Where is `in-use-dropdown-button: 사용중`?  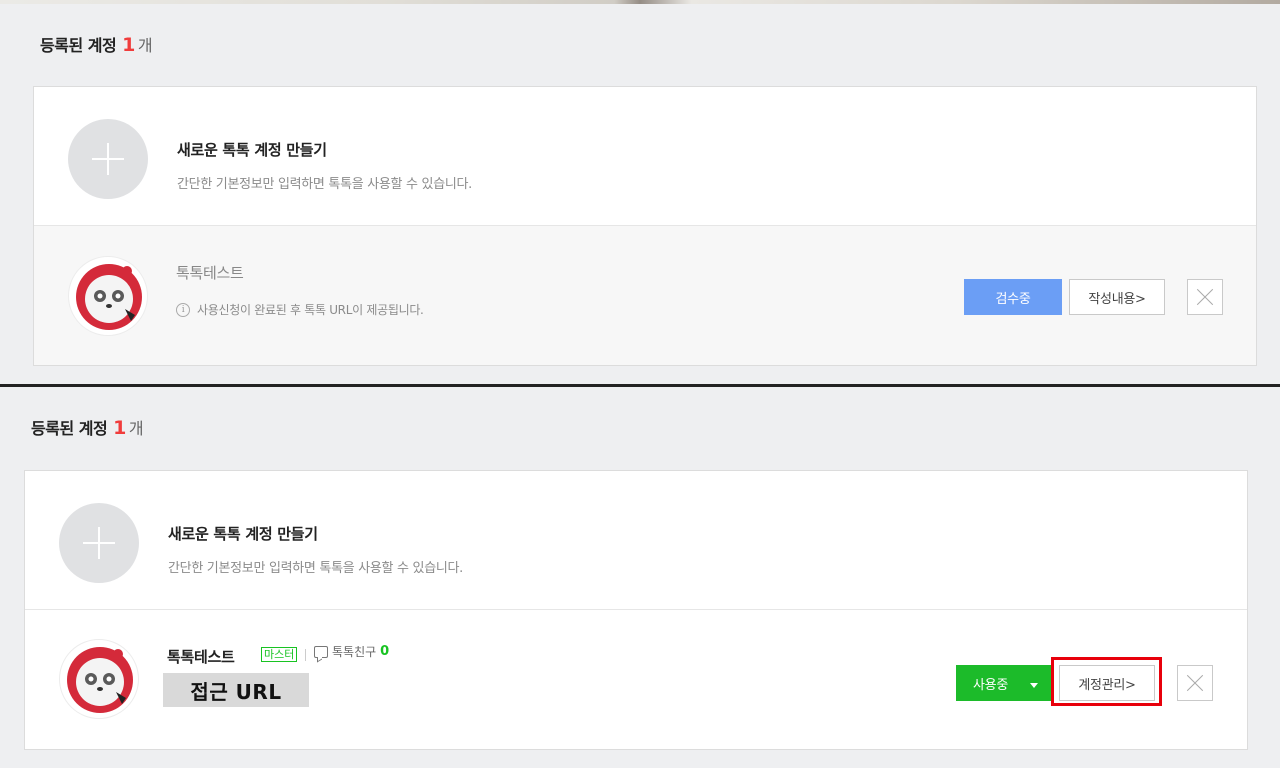 in-use-dropdown-button: 사용중 is located at coordinates (1004, 683).